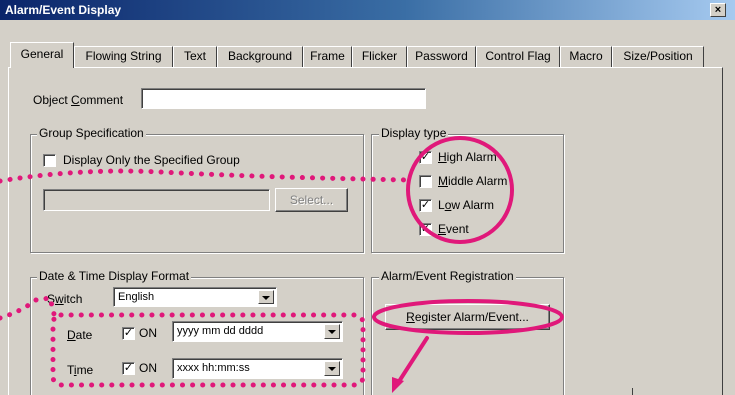  What do you see at coordinates (468, 317) in the screenshot?
I see `highlight-ellipse-register` at bounding box center [468, 317].